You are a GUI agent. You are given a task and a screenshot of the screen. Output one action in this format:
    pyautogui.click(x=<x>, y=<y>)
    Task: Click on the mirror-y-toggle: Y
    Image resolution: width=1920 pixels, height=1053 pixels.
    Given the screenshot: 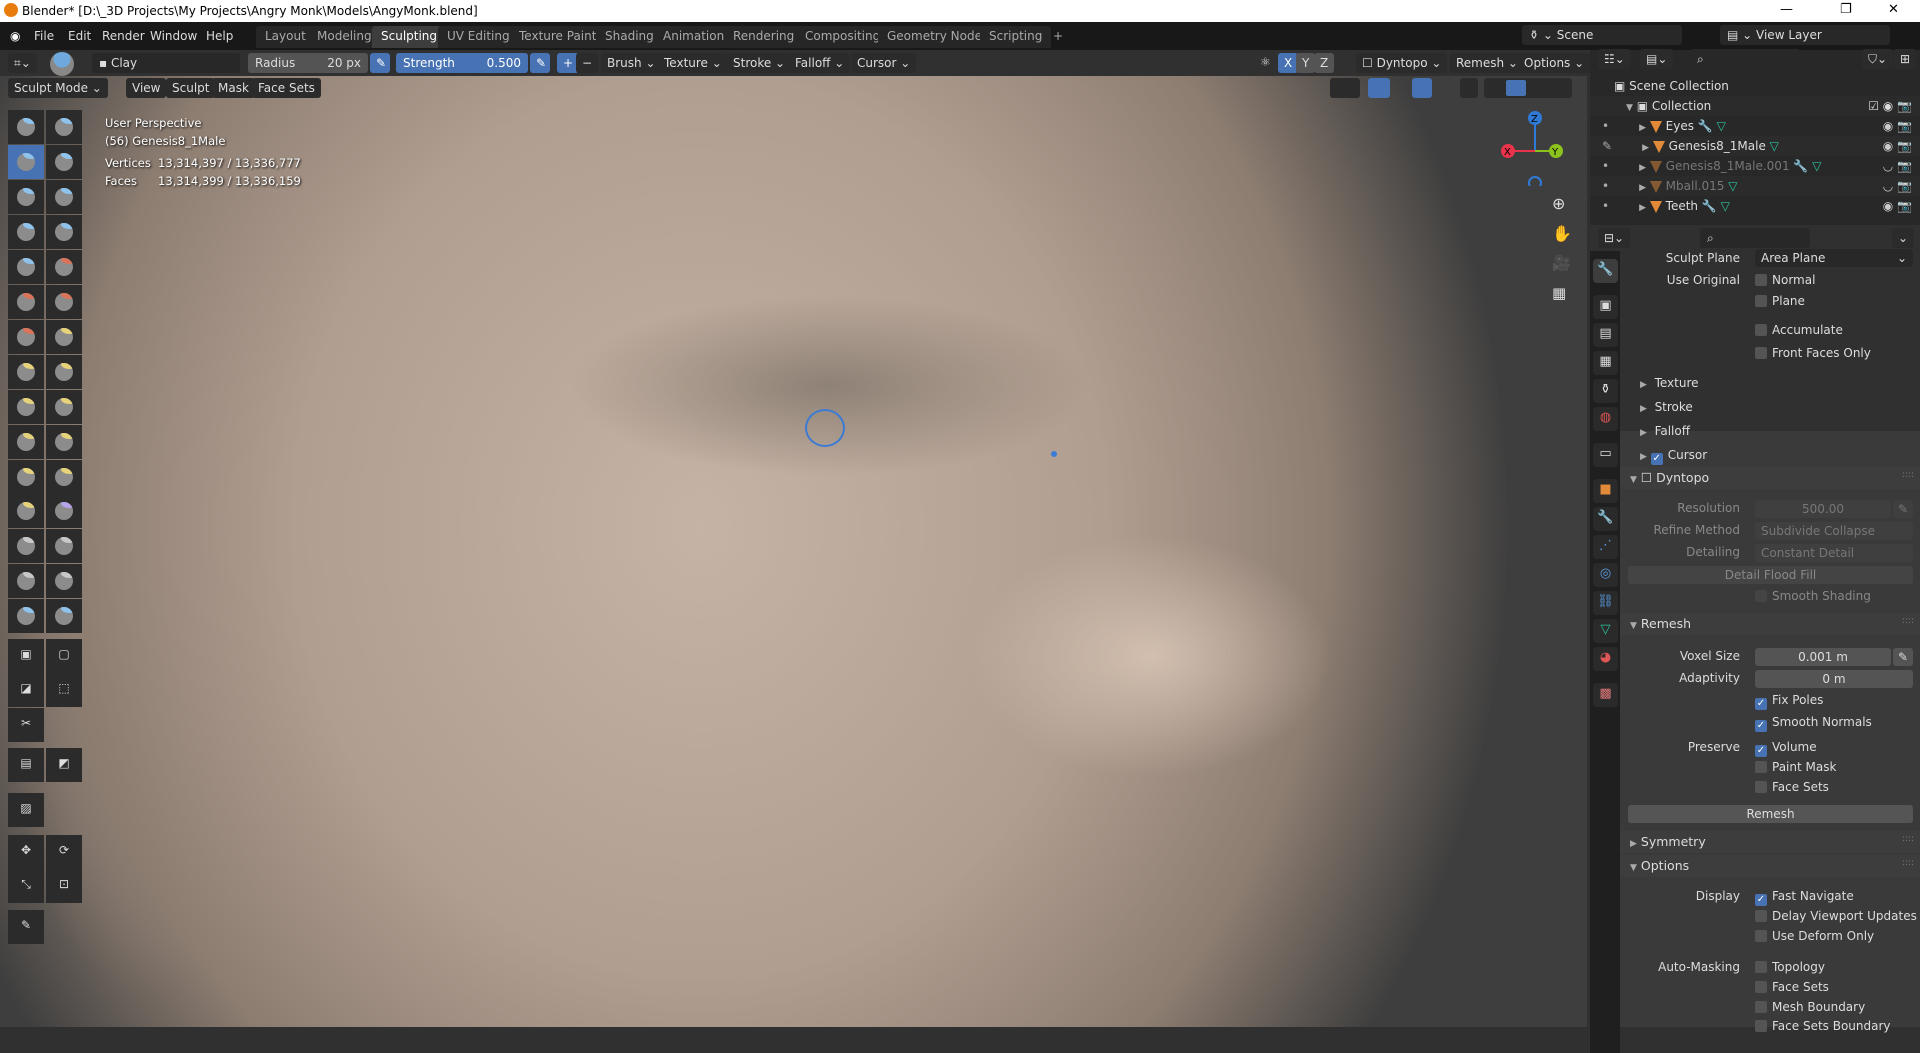 What is the action you would take?
    pyautogui.click(x=1306, y=63)
    